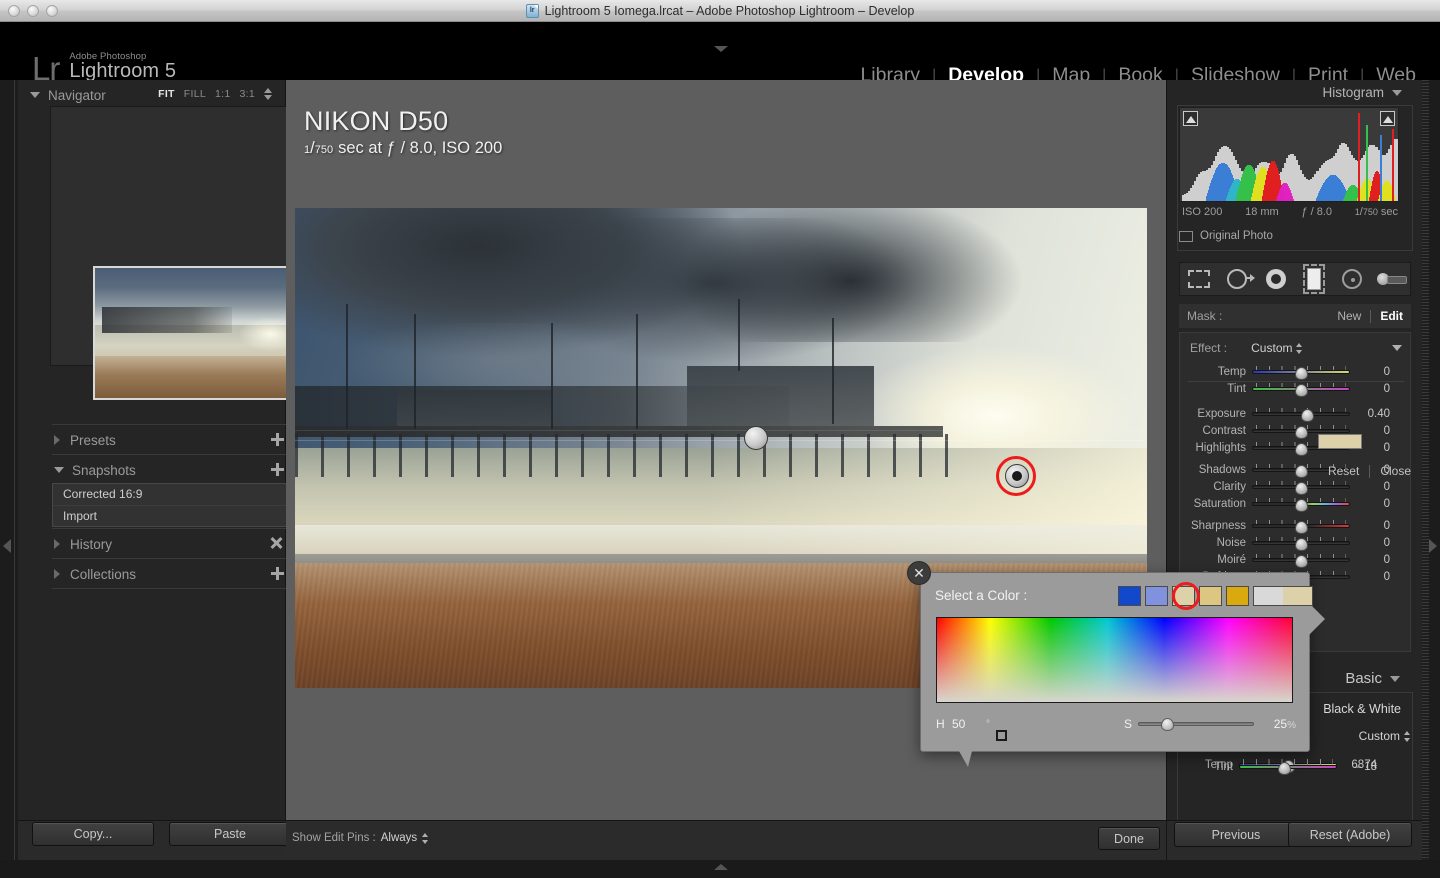 This screenshot has width=1440, height=878. What do you see at coordinates (1295, 279) in the screenshot?
I see `develop-tool-strip` at bounding box center [1295, 279].